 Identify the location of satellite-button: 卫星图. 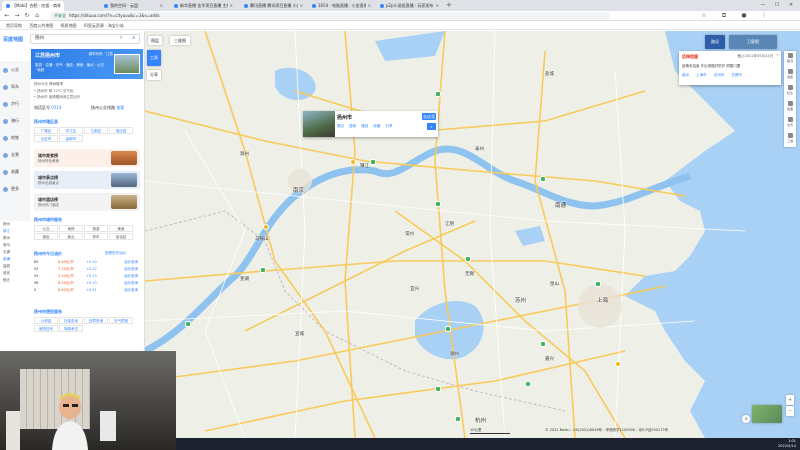
(753, 42).